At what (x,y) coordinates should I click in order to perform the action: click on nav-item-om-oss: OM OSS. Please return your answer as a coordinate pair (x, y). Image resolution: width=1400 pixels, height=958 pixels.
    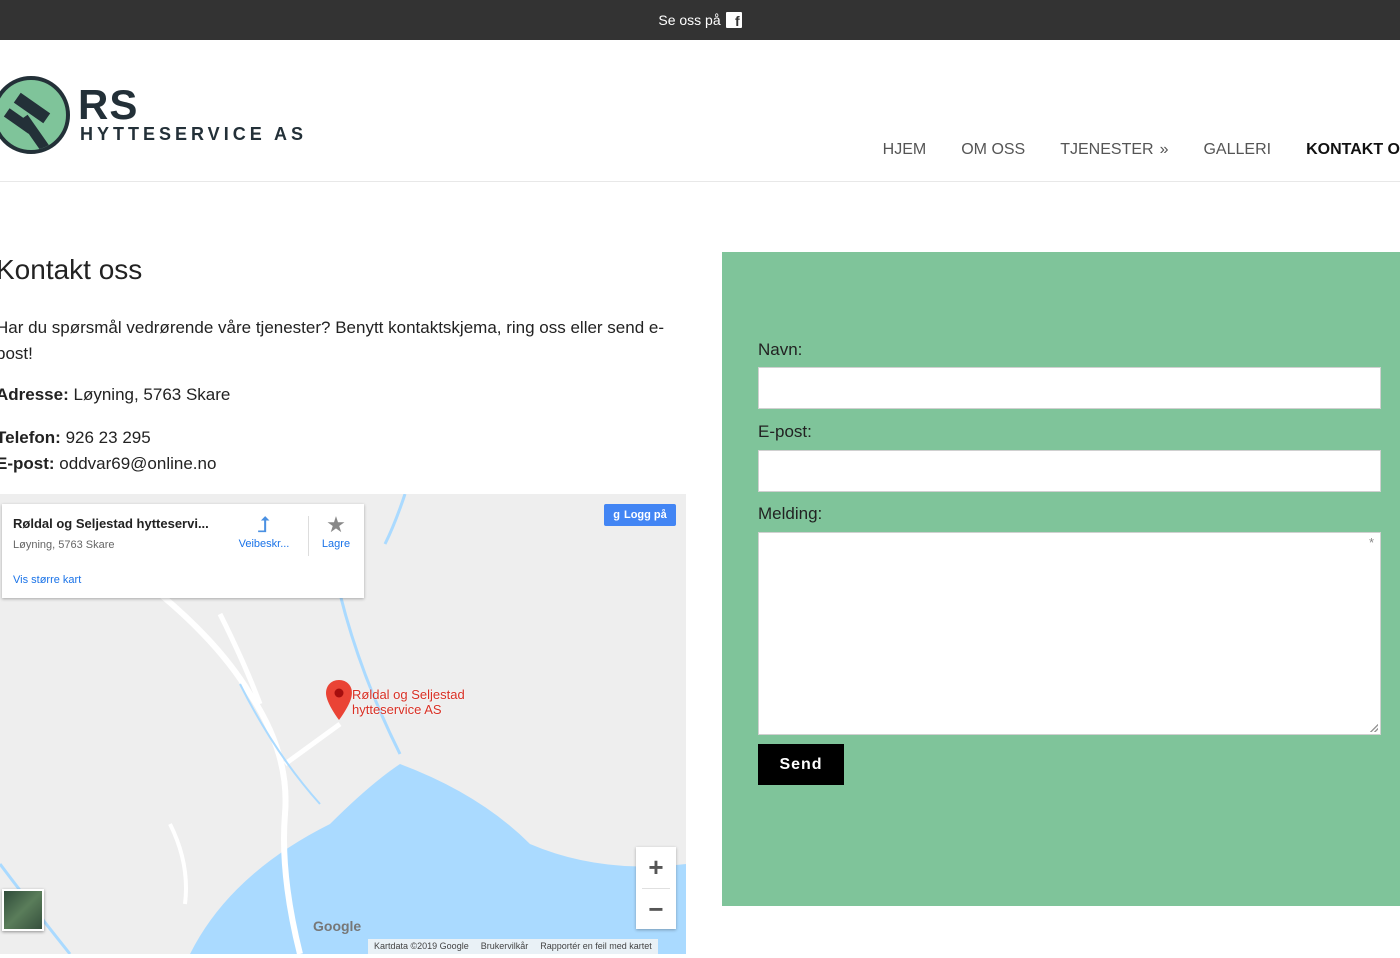
    Looking at the image, I should click on (993, 150).